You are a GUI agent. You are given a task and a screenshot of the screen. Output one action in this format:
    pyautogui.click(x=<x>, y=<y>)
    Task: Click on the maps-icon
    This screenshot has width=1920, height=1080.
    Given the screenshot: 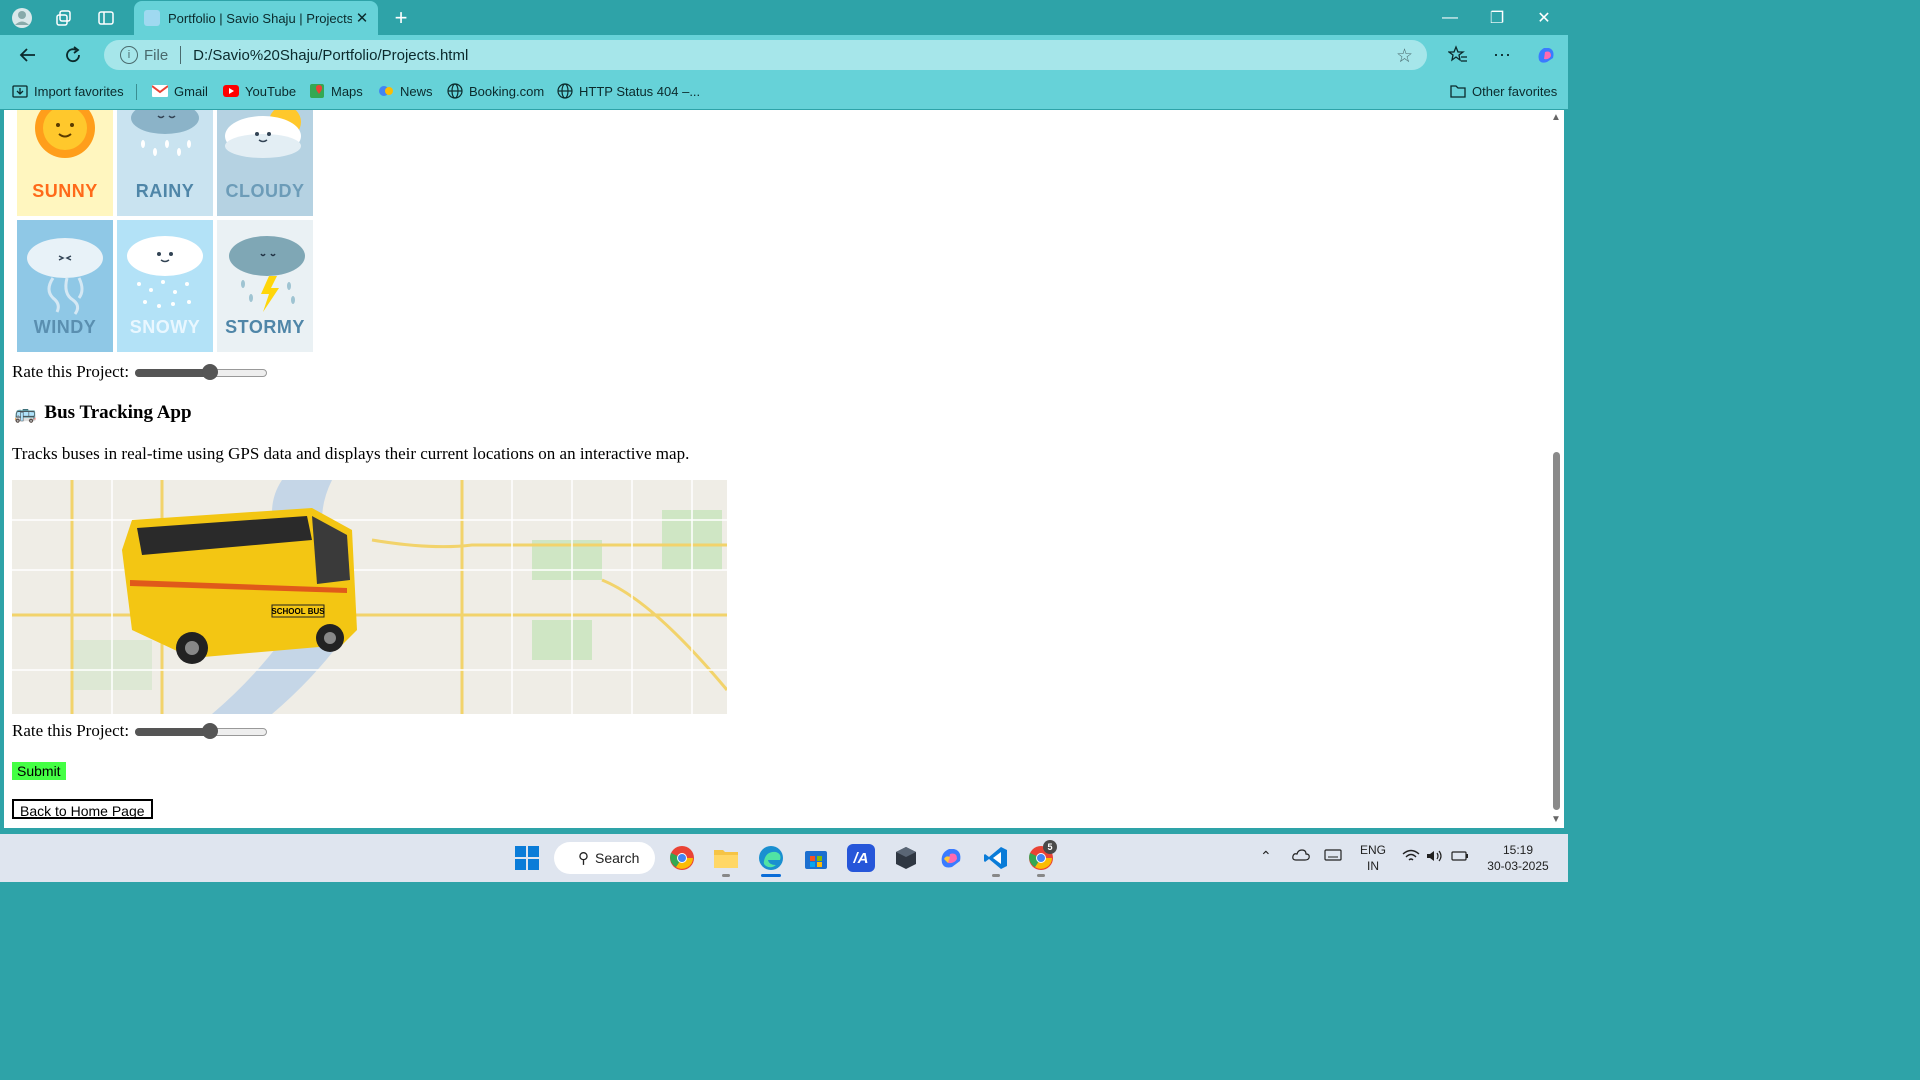 What is the action you would take?
    pyautogui.click(x=317, y=91)
    